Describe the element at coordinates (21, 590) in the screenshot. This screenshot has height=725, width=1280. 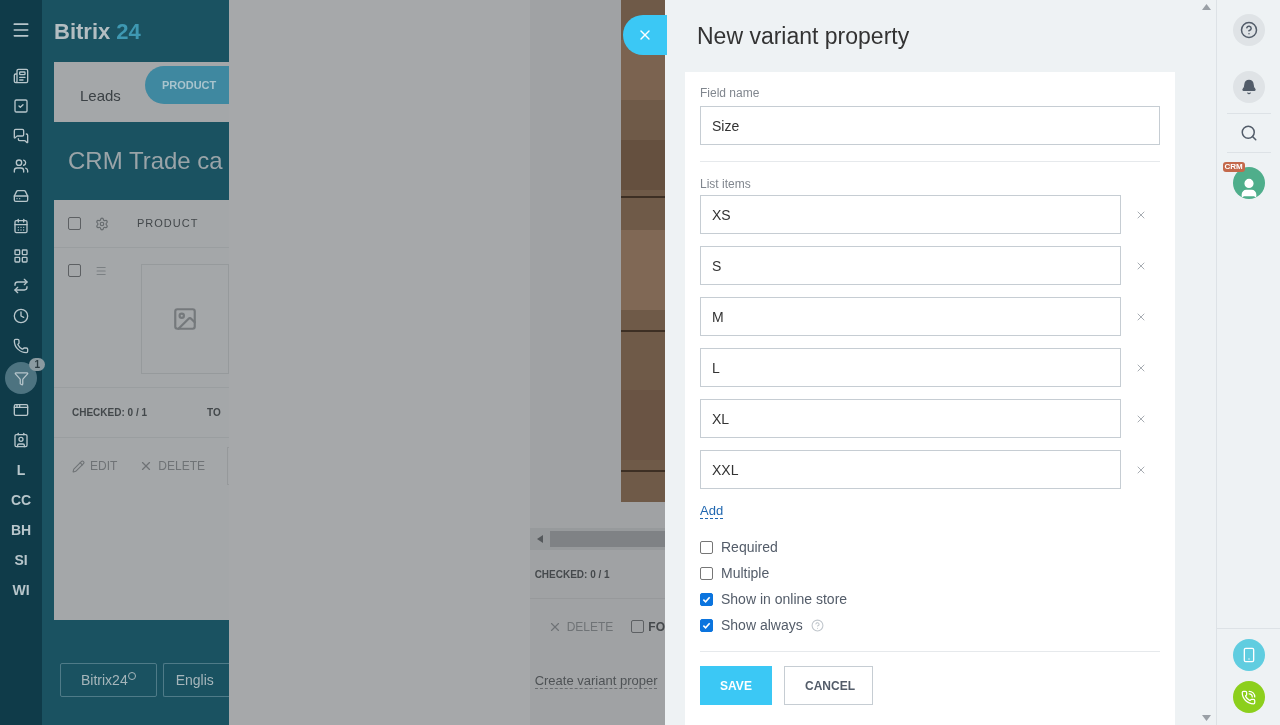
I see `sidebar-item: WI` at that location.